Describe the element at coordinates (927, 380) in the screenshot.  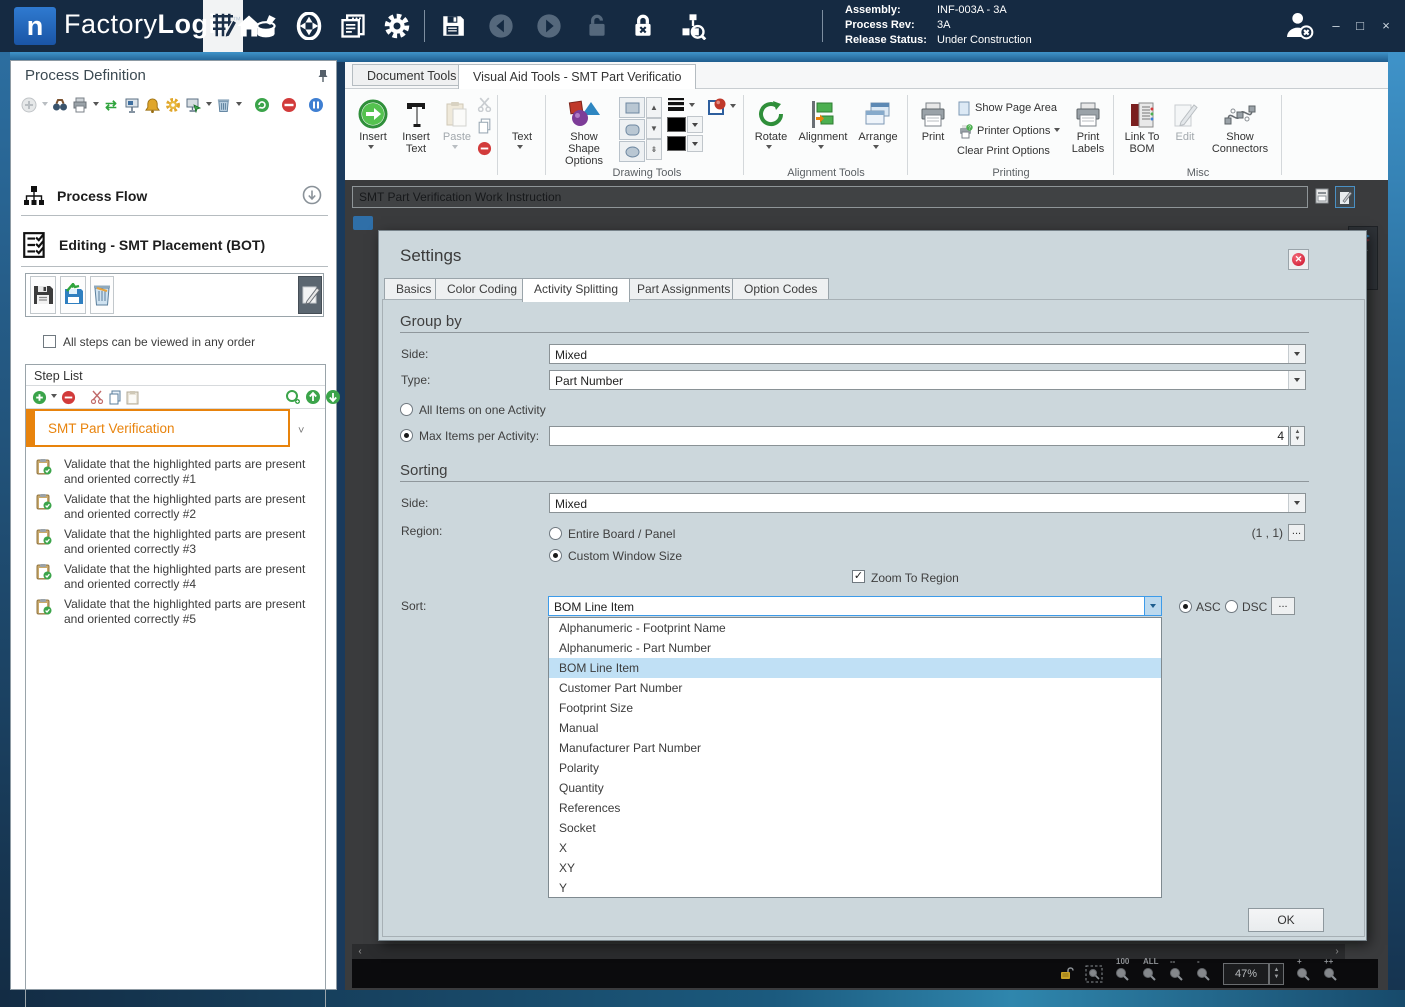
I see `group-type-combobox: Part Number` at that location.